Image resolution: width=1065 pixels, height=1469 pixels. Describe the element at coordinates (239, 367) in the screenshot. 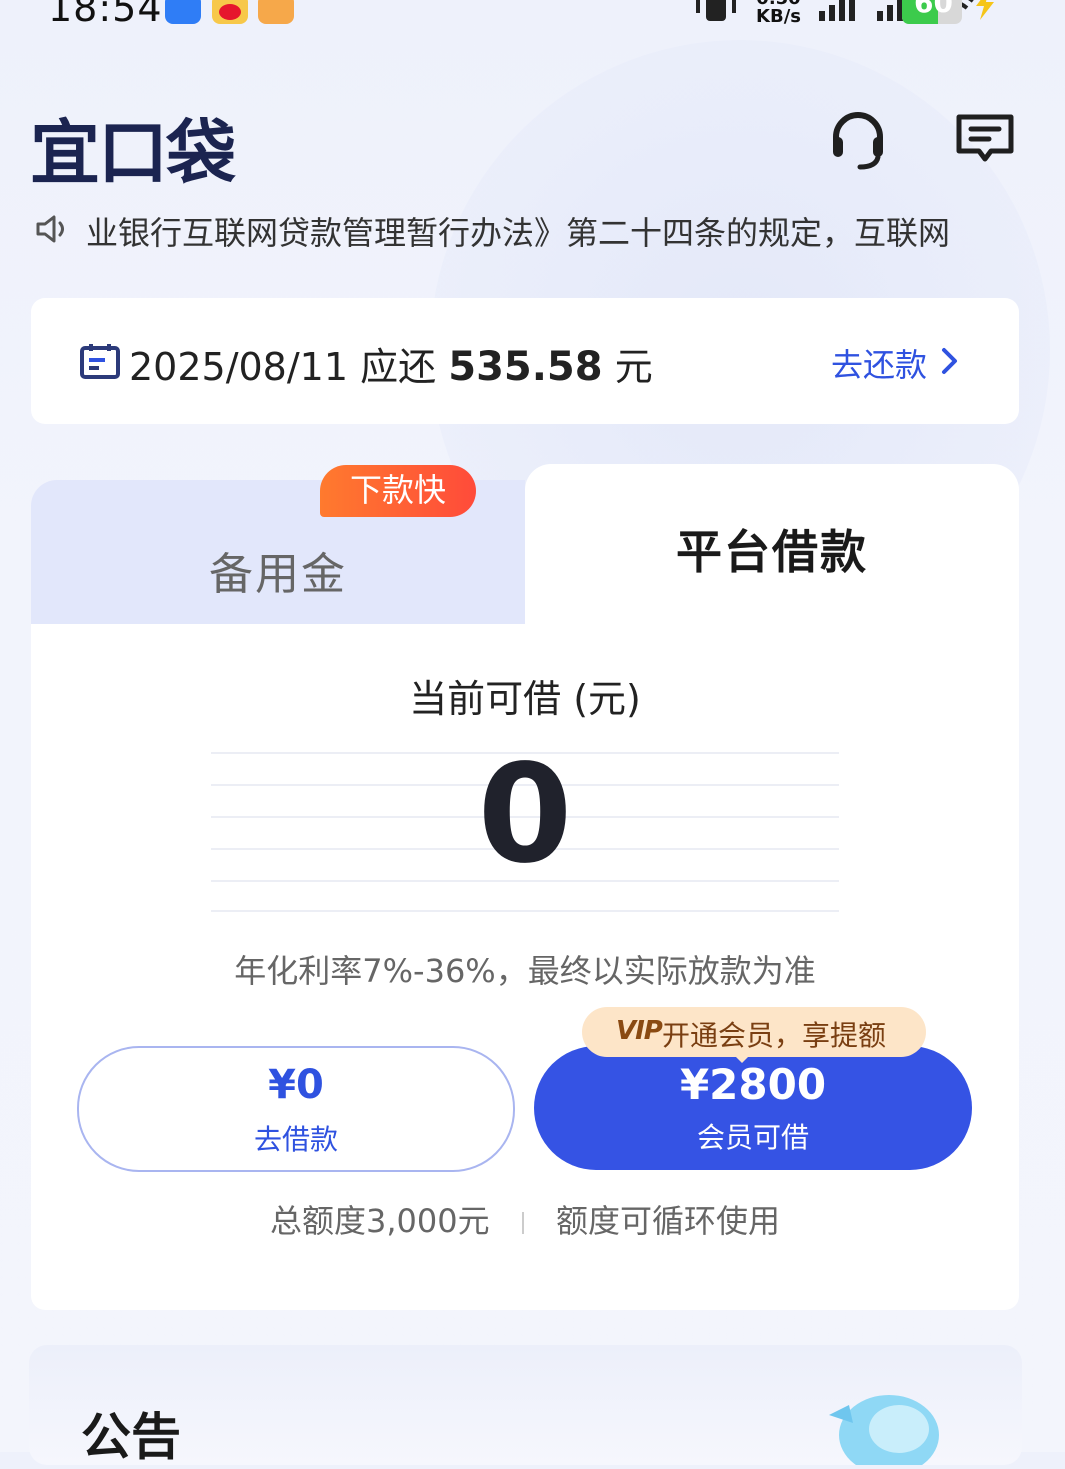

I see `repayment-date: 2025/08/11` at that location.